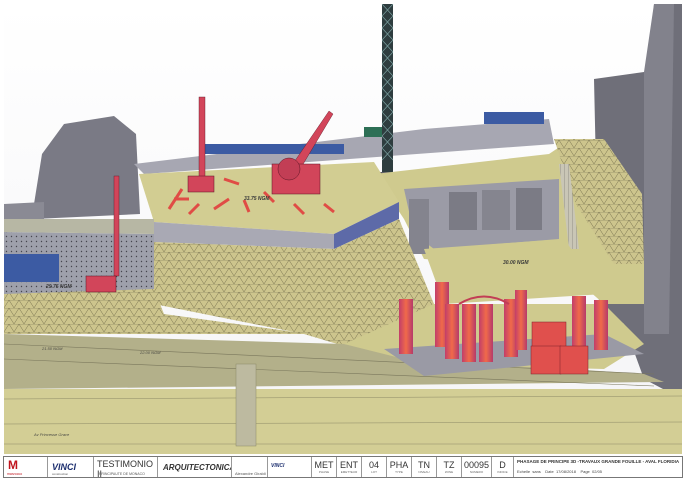  What do you see at coordinates (536, 471) in the screenshot?
I see `scale-value: sans` at bounding box center [536, 471].